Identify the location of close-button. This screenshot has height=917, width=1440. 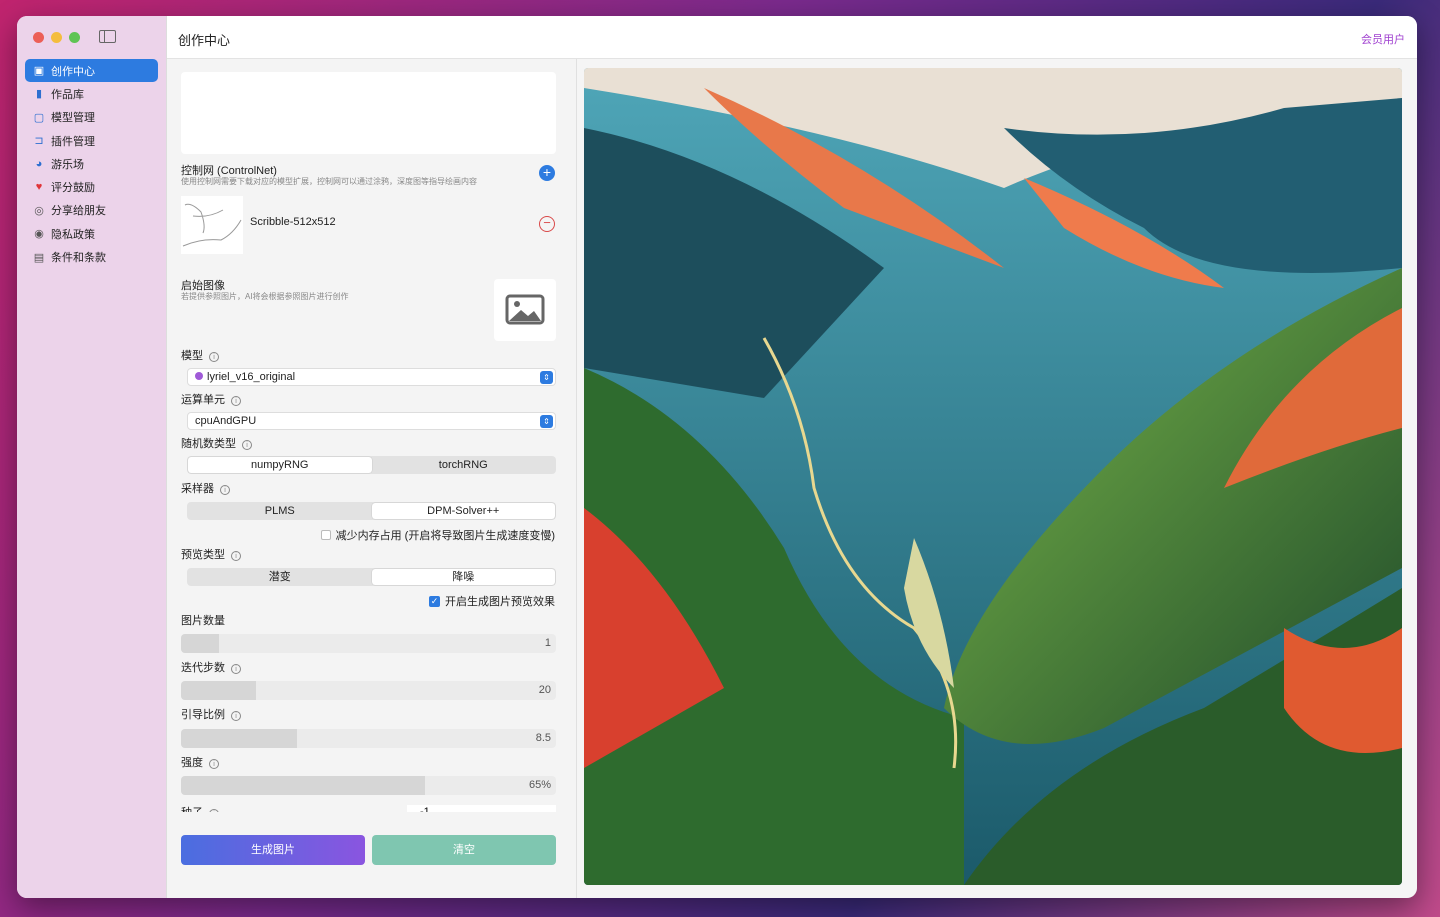
(38, 37).